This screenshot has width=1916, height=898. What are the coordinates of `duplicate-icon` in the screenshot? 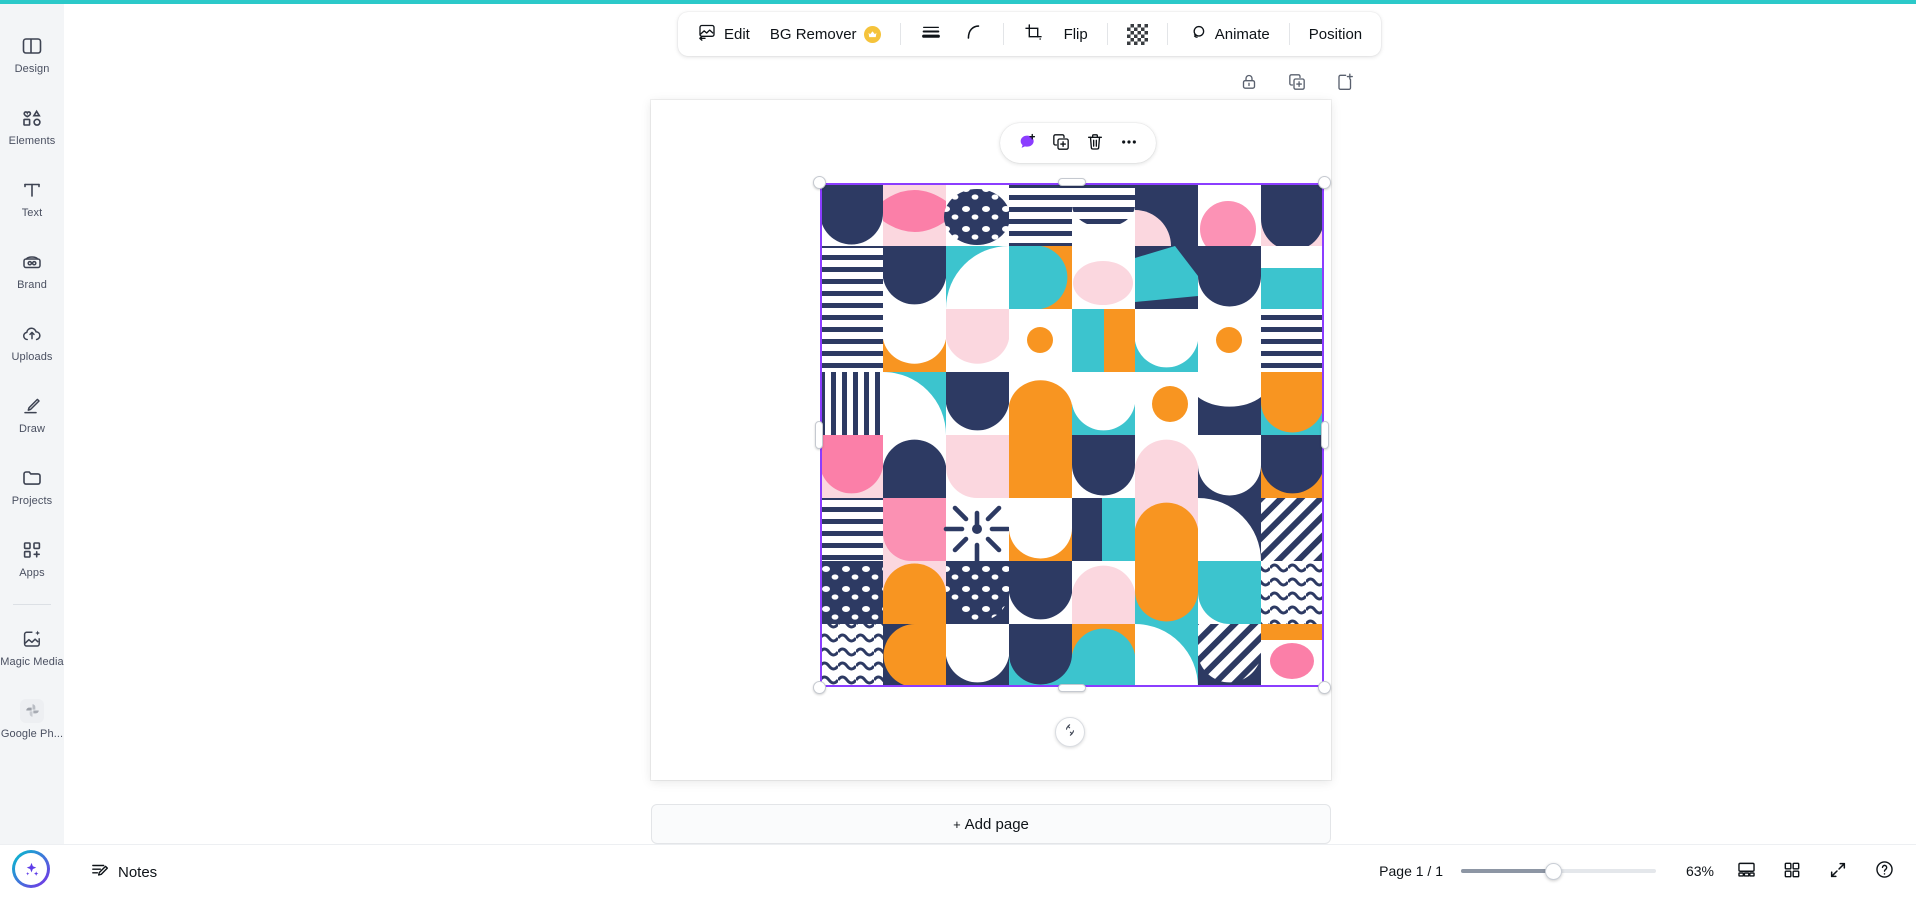 It's located at (1061, 143).